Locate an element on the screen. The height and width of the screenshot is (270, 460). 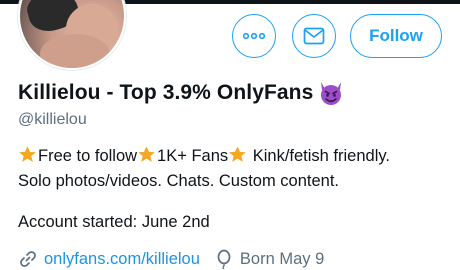
follow-button: Follow is located at coordinates (396, 36).